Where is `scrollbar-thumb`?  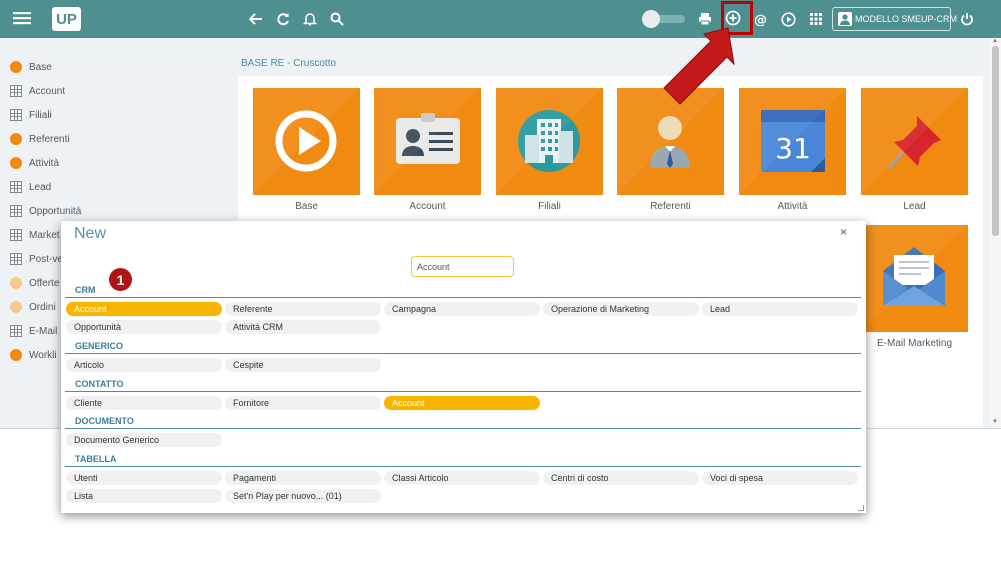 scrollbar-thumb is located at coordinates (995, 141).